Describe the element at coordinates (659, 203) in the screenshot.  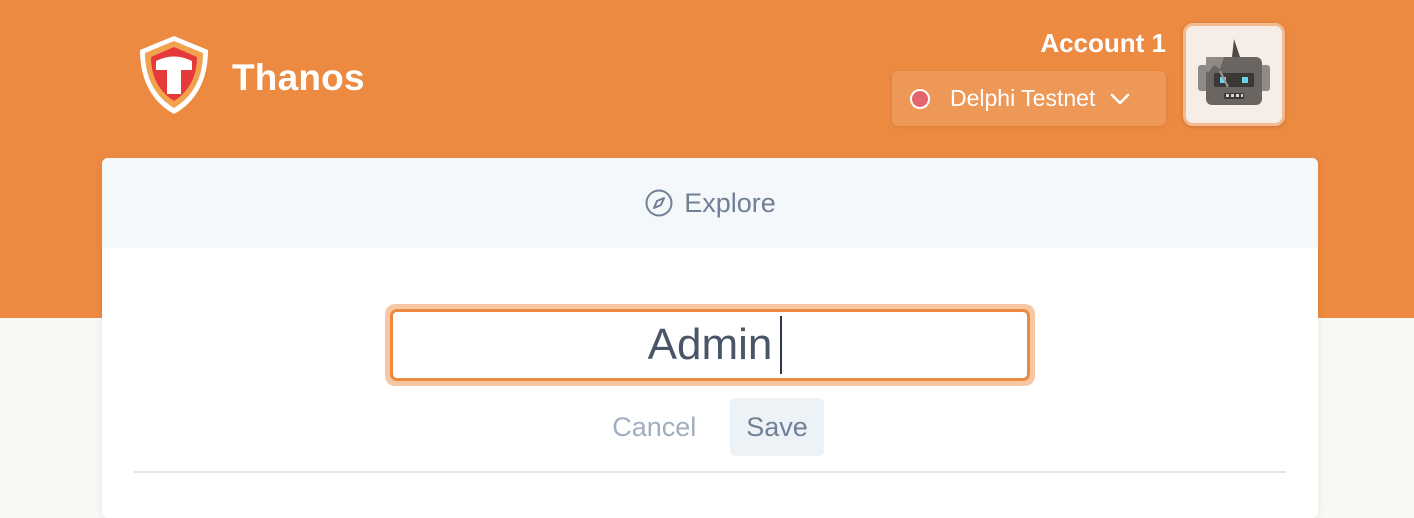
I see `compass-icon` at that location.